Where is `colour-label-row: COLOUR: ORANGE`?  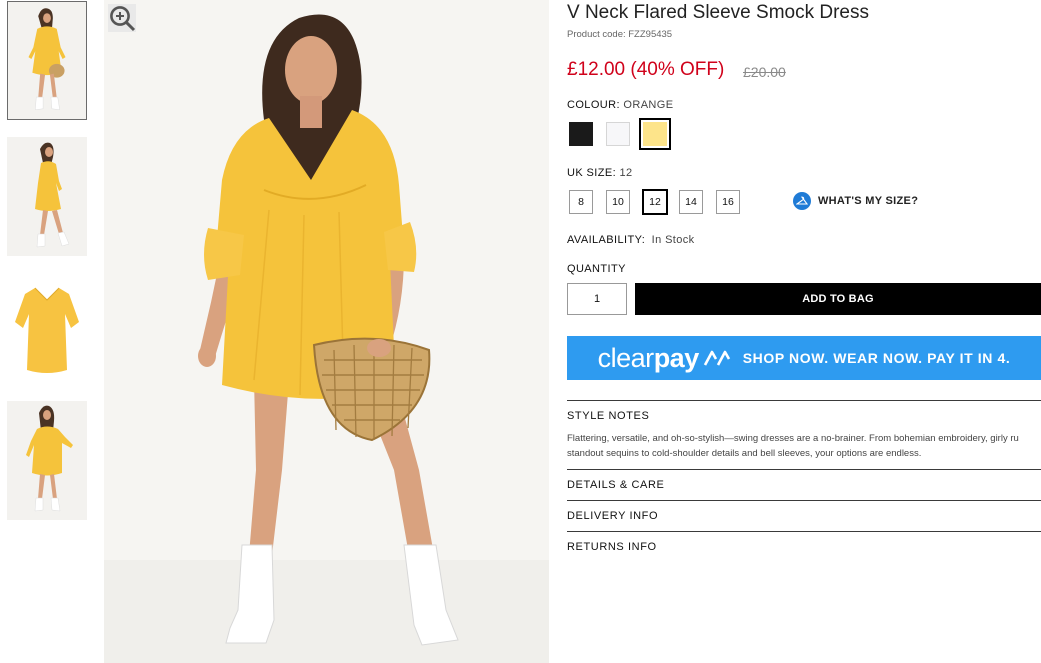 colour-label-row: COLOUR: ORANGE is located at coordinates (620, 105).